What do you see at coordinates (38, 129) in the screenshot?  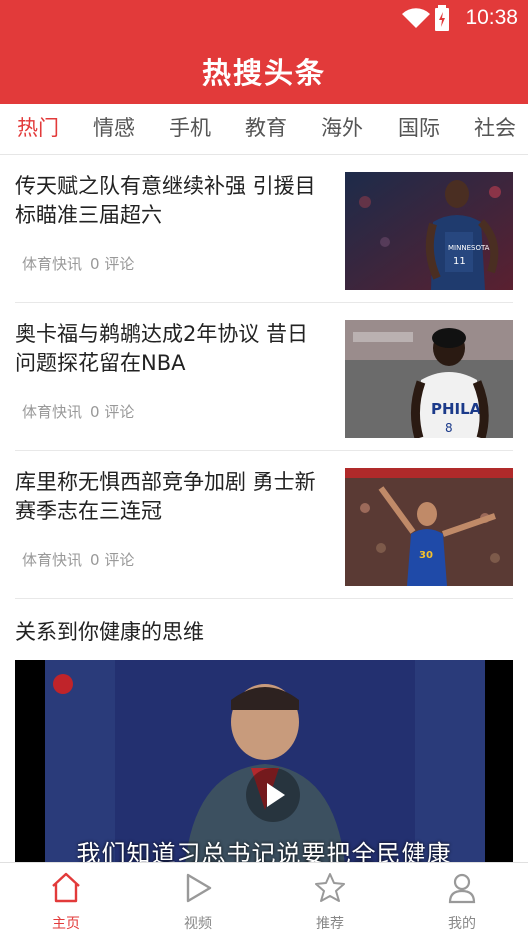 I see `tab-hot: 热门` at bounding box center [38, 129].